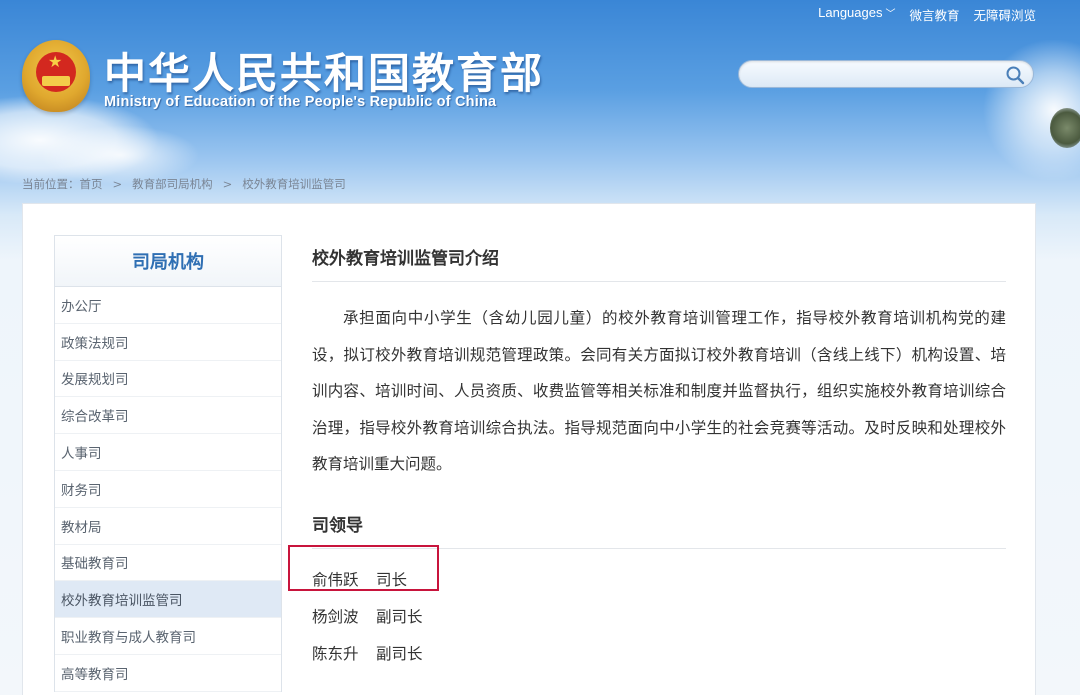 Image resolution: width=1080 pixels, height=695 pixels. What do you see at coordinates (55, 61) in the screenshot?
I see `emblem-star: ★` at bounding box center [55, 61].